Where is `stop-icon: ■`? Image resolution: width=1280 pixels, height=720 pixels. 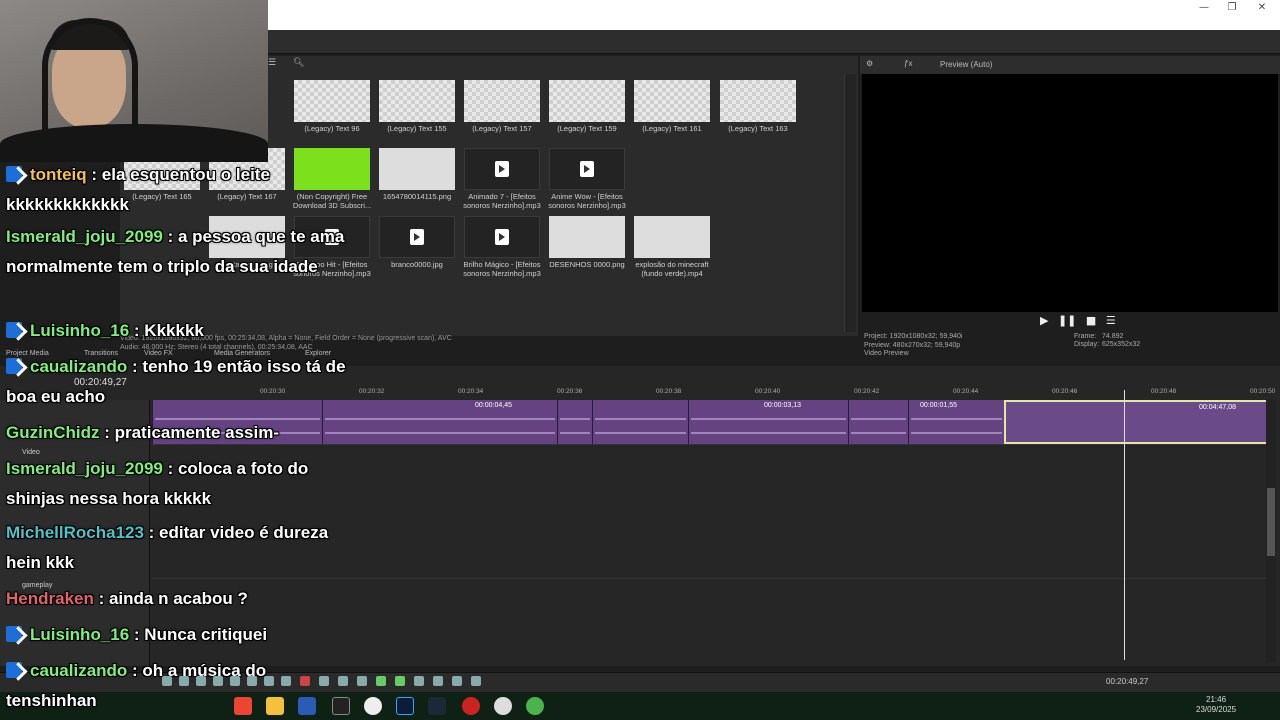 stop-icon: ■ is located at coordinates (1091, 320).